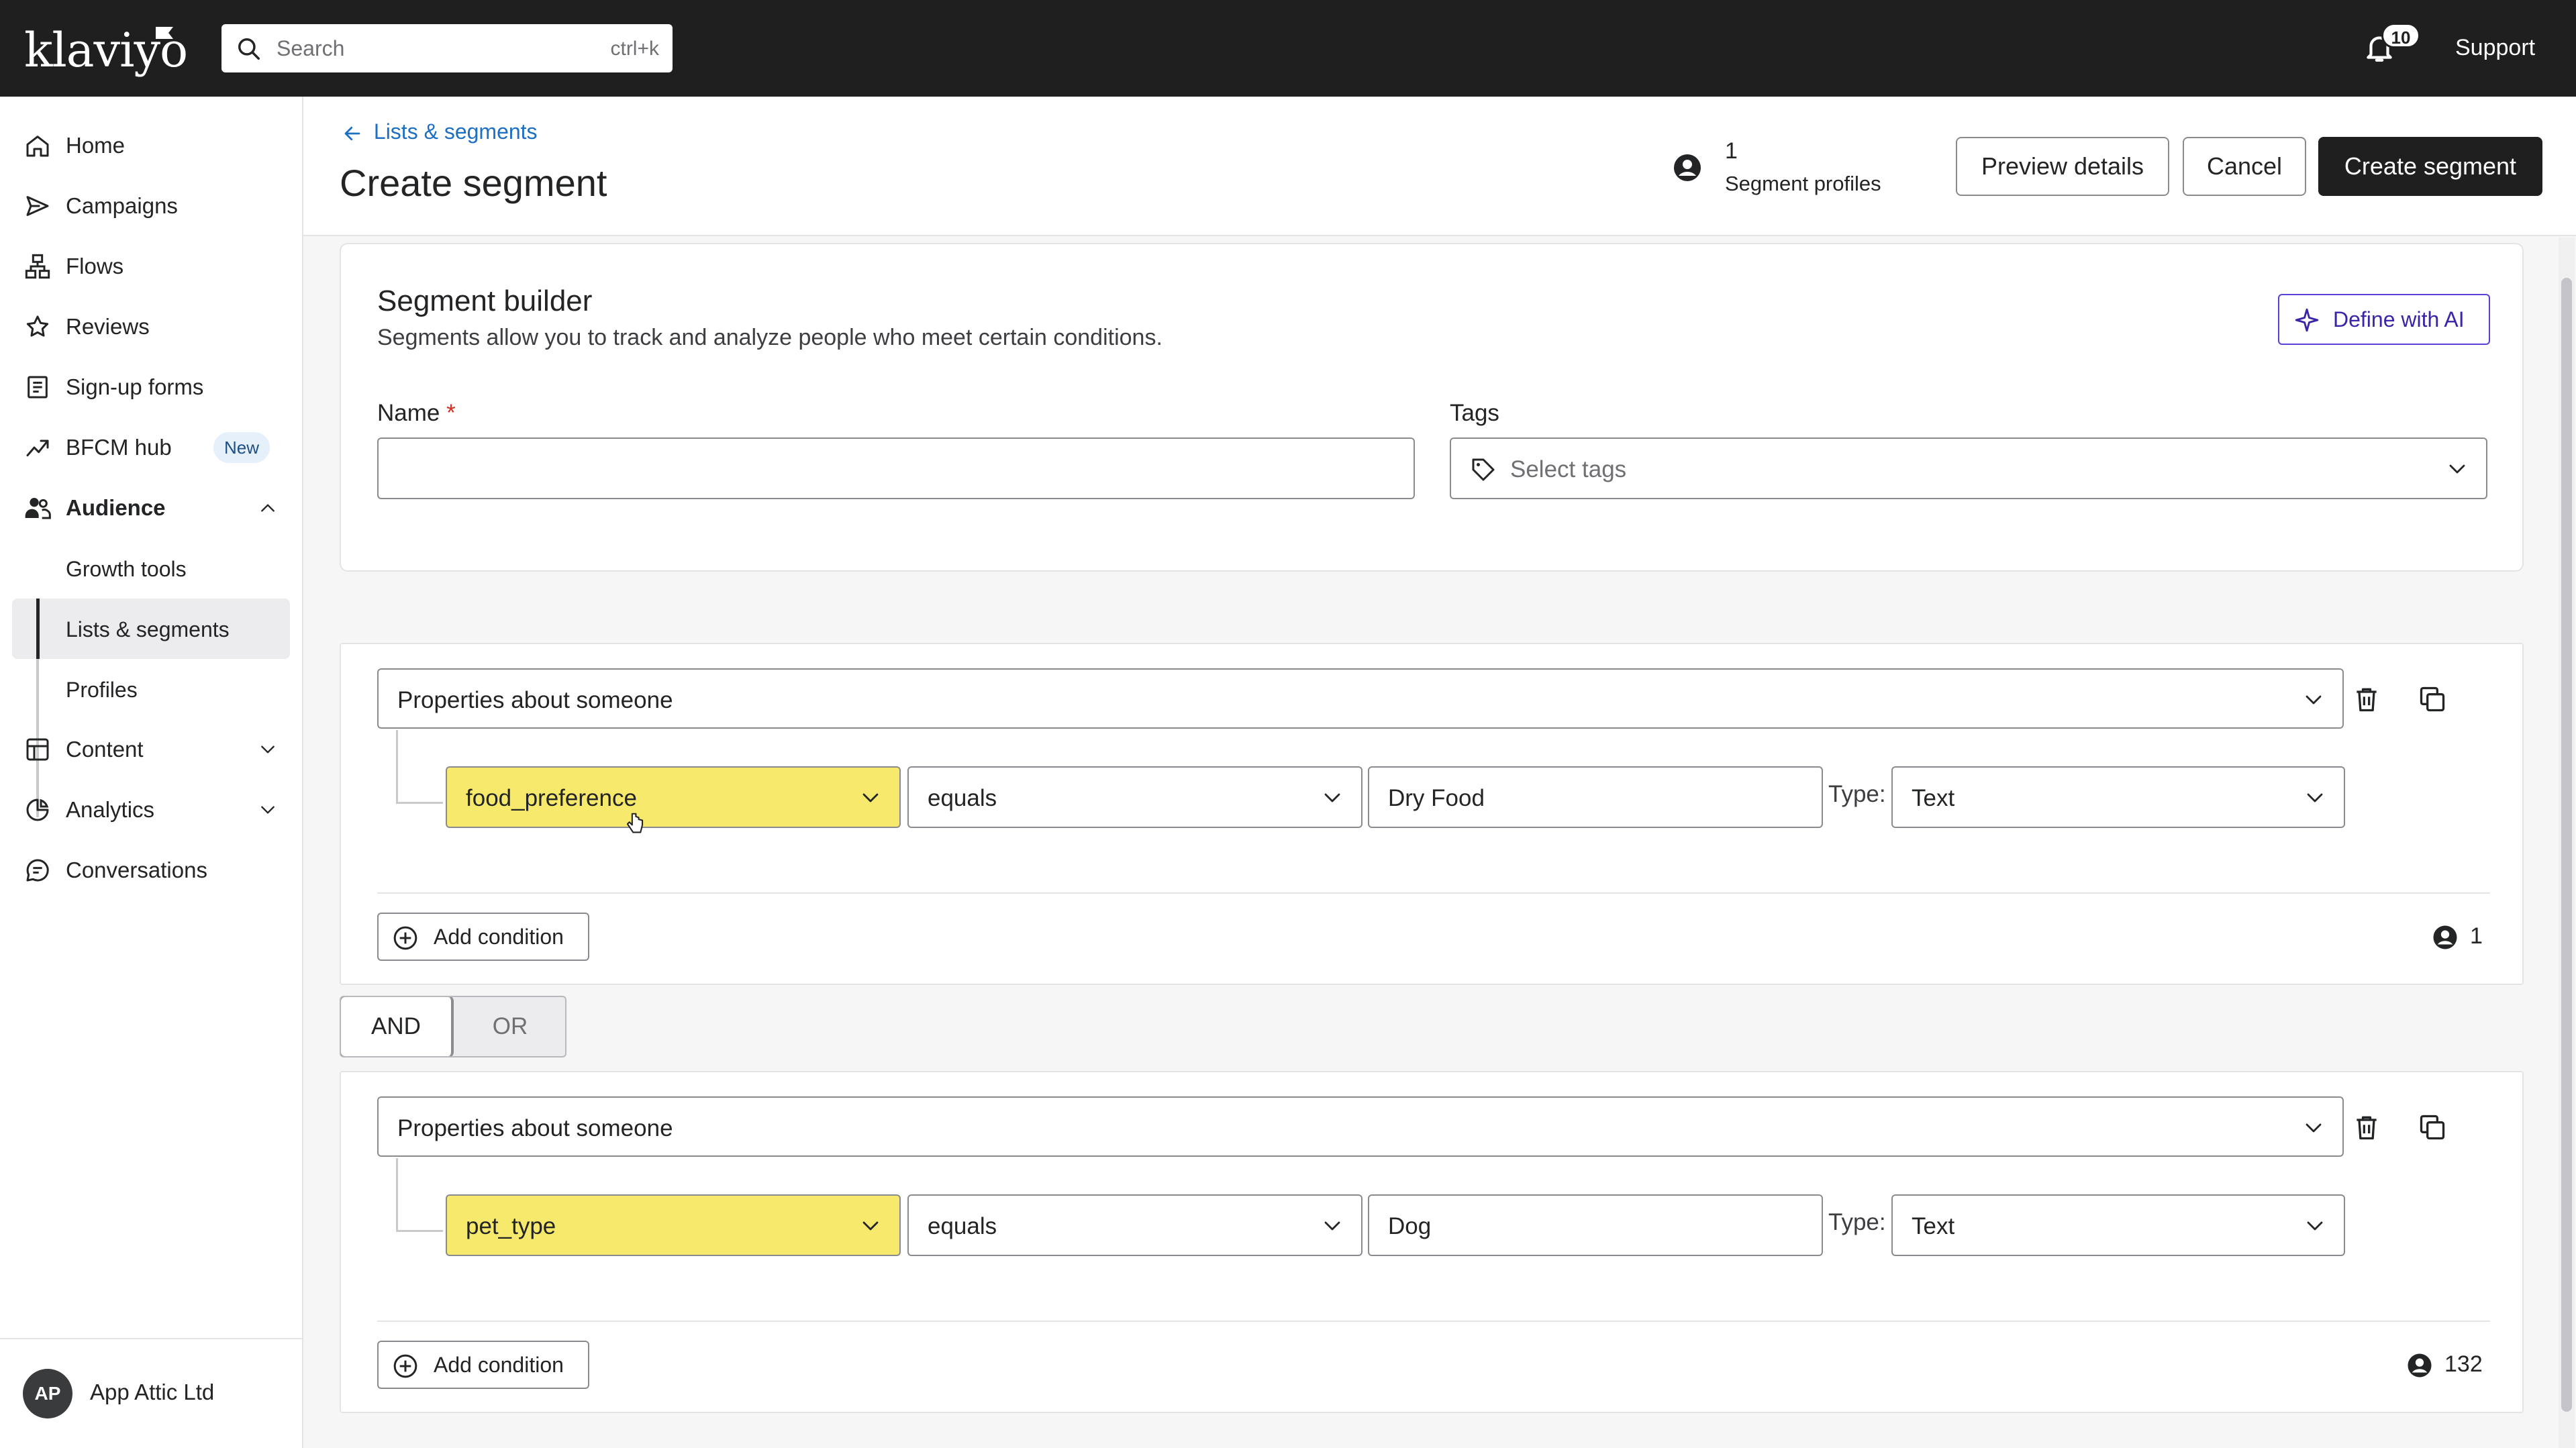 The height and width of the screenshot is (1448, 2576). I want to click on sidebar-item-label: Sign-up forms, so click(135, 386).